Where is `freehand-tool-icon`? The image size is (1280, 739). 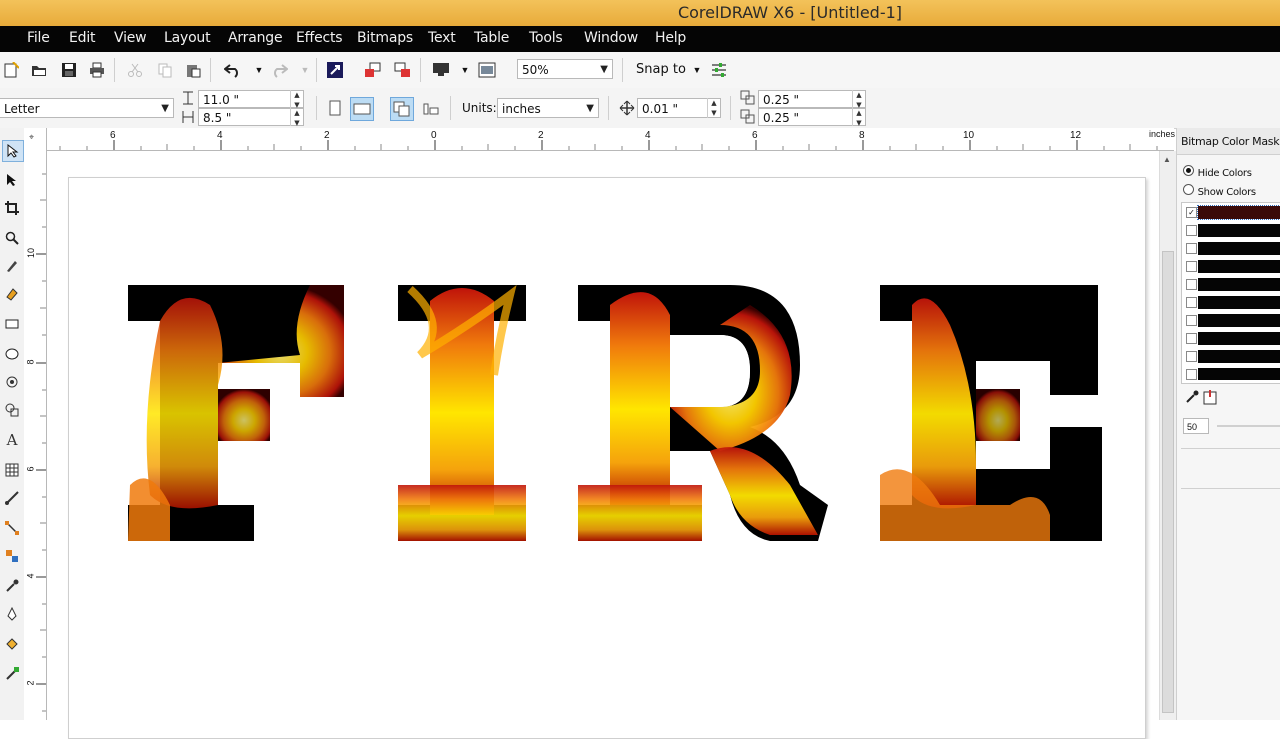 freehand-tool-icon is located at coordinates (12, 266).